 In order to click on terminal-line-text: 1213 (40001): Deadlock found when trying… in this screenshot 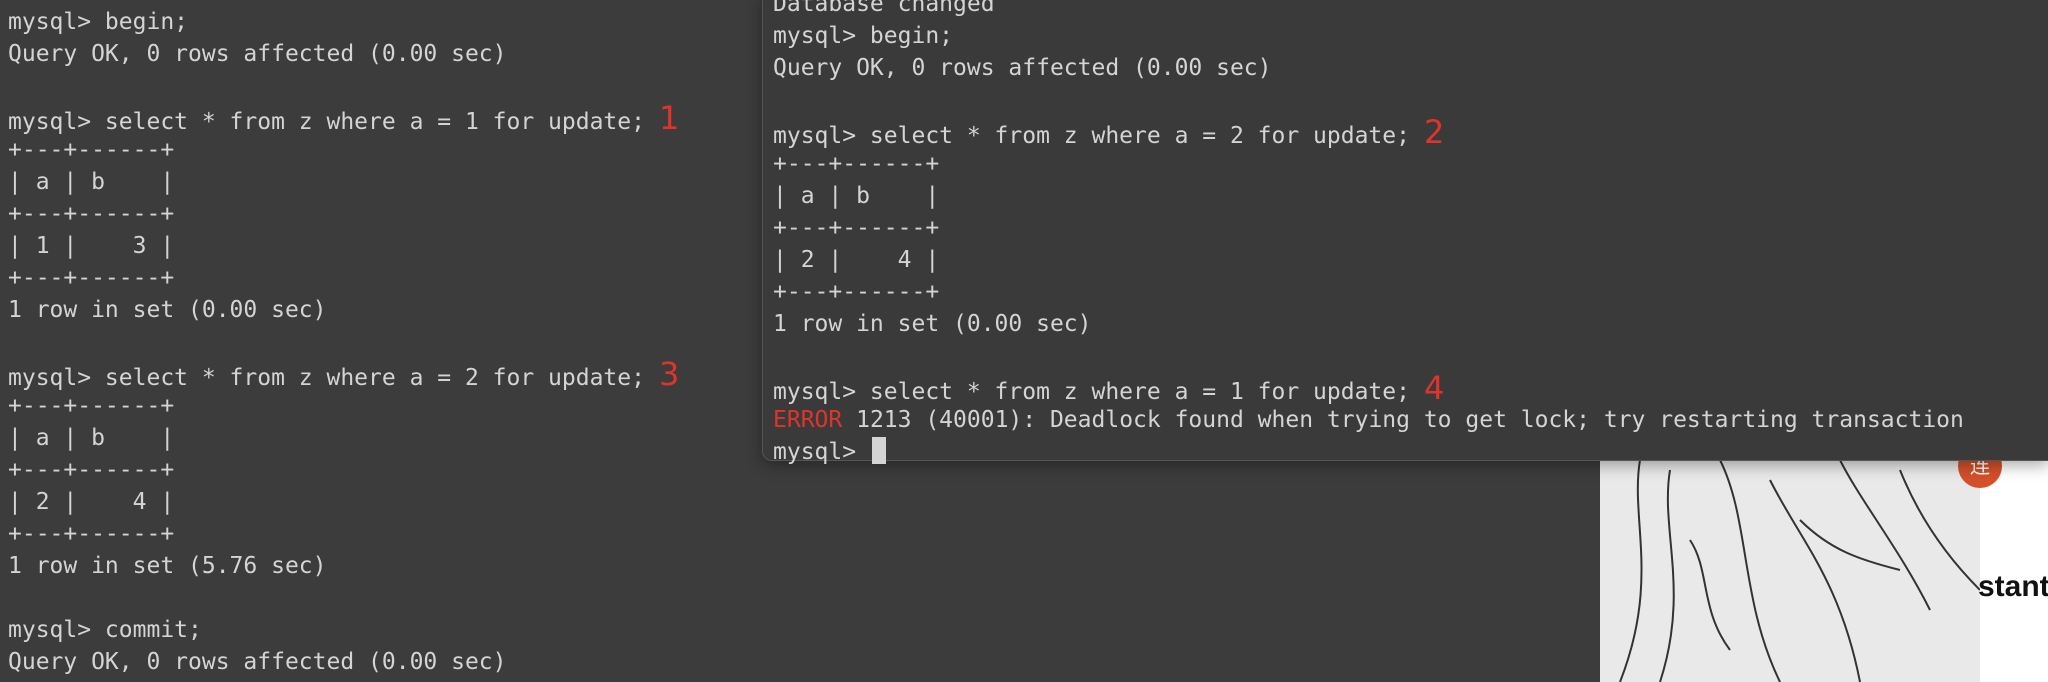, I will do `click(1403, 420)`.